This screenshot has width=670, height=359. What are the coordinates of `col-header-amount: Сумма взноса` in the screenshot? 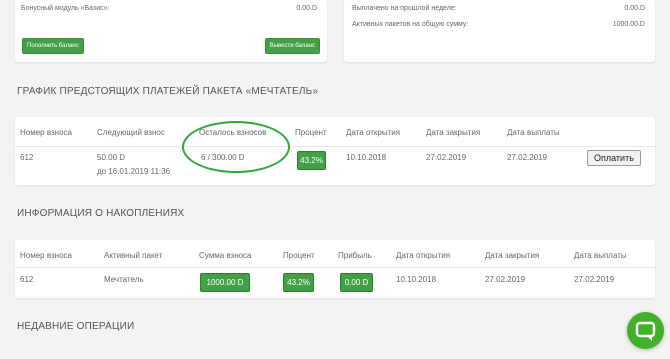 It's located at (225, 255).